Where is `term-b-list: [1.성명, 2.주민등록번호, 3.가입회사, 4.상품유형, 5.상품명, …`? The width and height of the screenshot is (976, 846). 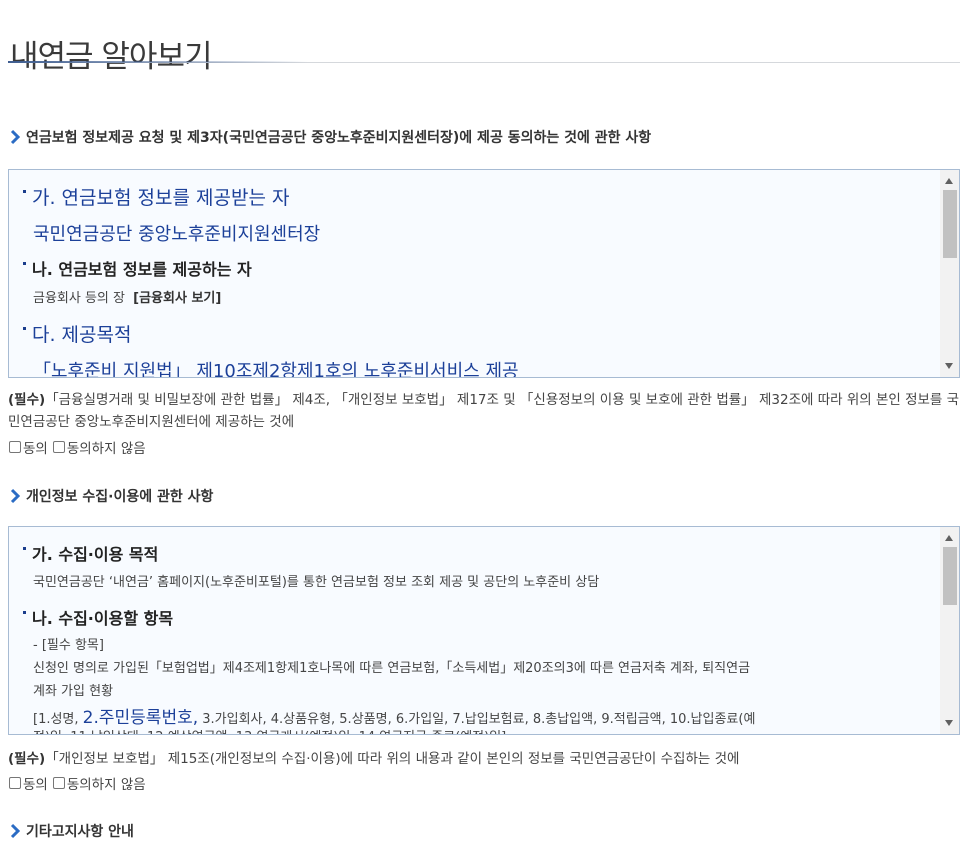 term-b-list: [1.성명, 2.주민등록번호, 3.가입회사, 4.상품유형, 5.상품명, … is located at coordinates (394, 715).